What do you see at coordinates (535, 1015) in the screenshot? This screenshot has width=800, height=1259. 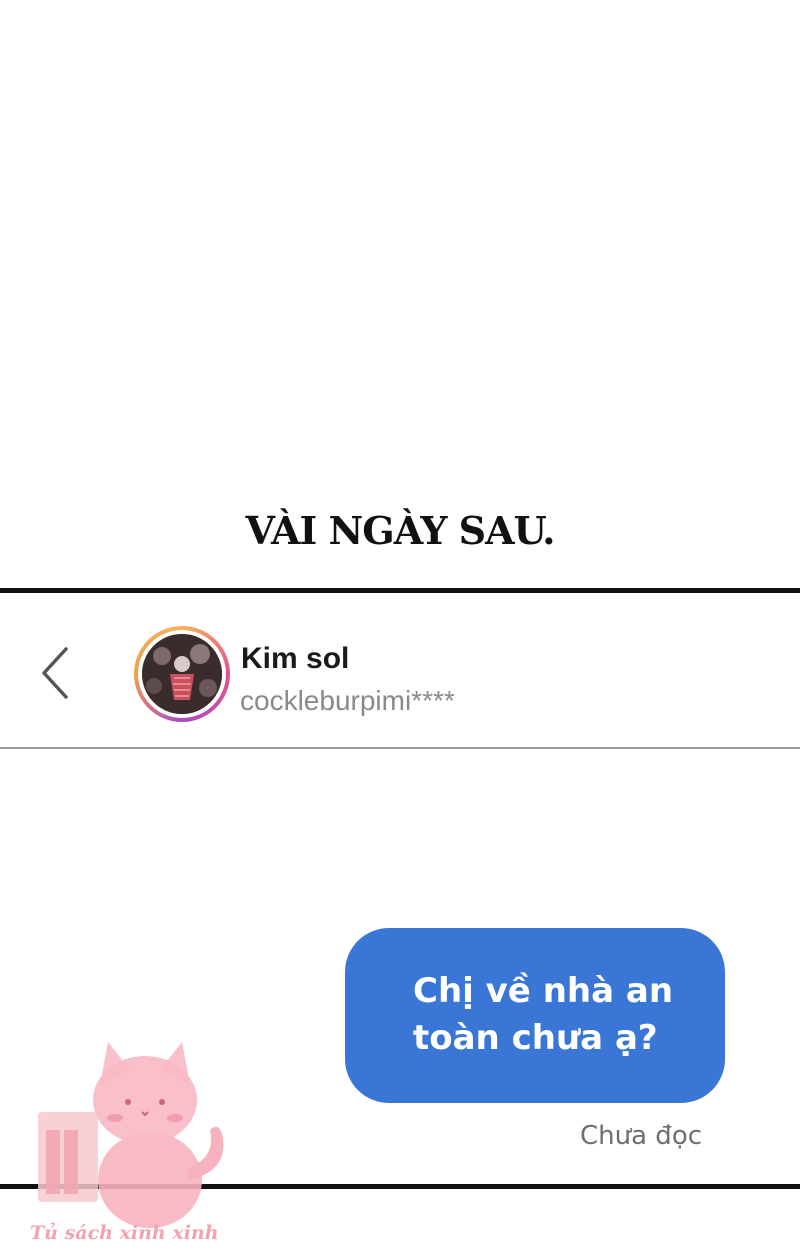 I see `message-bubble: Chị về nhà an toàn chưa ạ?` at bounding box center [535, 1015].